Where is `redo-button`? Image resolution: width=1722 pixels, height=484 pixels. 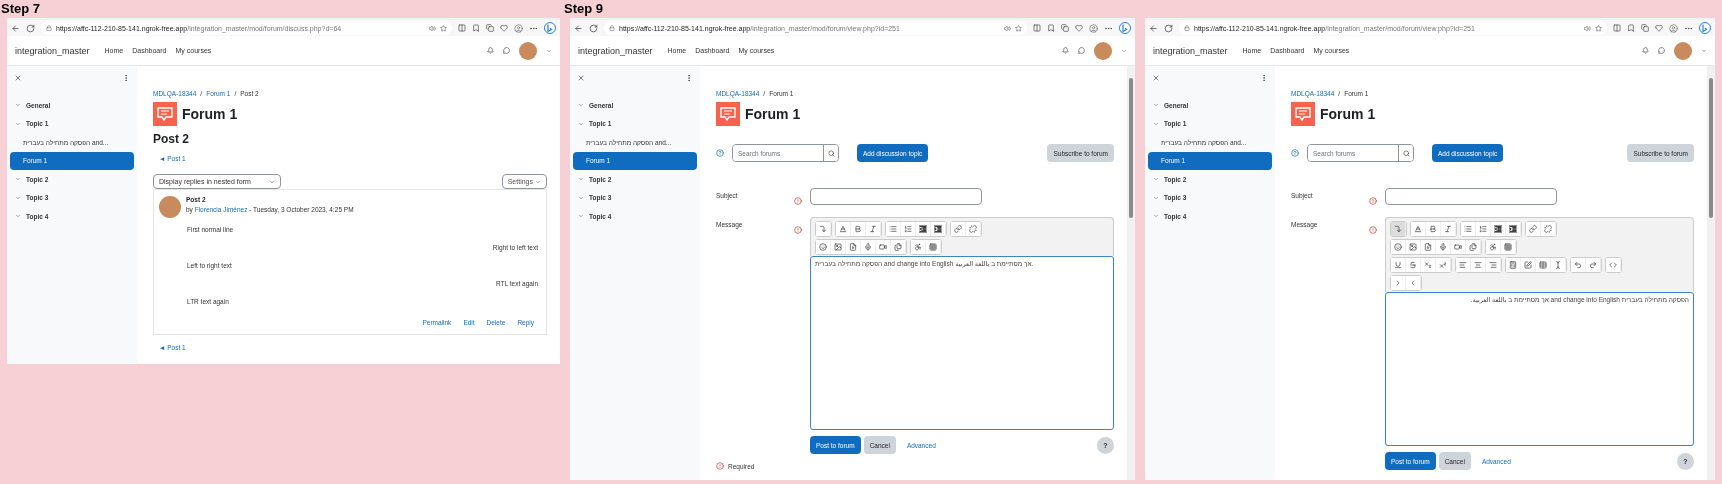
redo-button is located at coordinates (1593, 265).